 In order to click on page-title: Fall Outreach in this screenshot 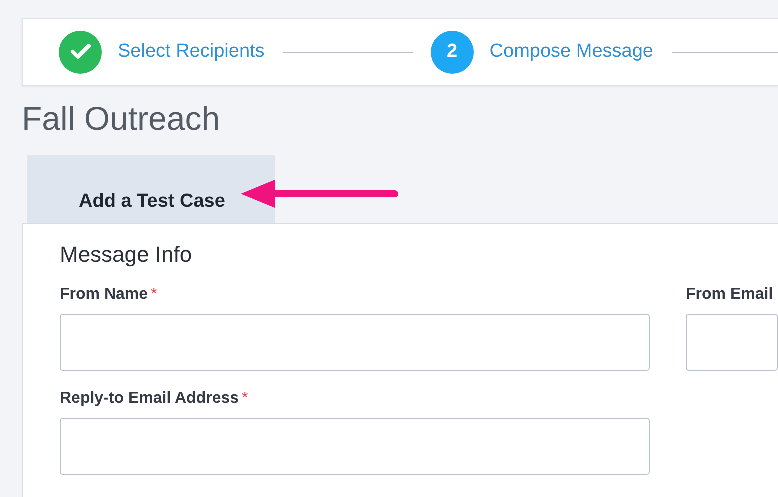, I will do `click(122, 119)`.